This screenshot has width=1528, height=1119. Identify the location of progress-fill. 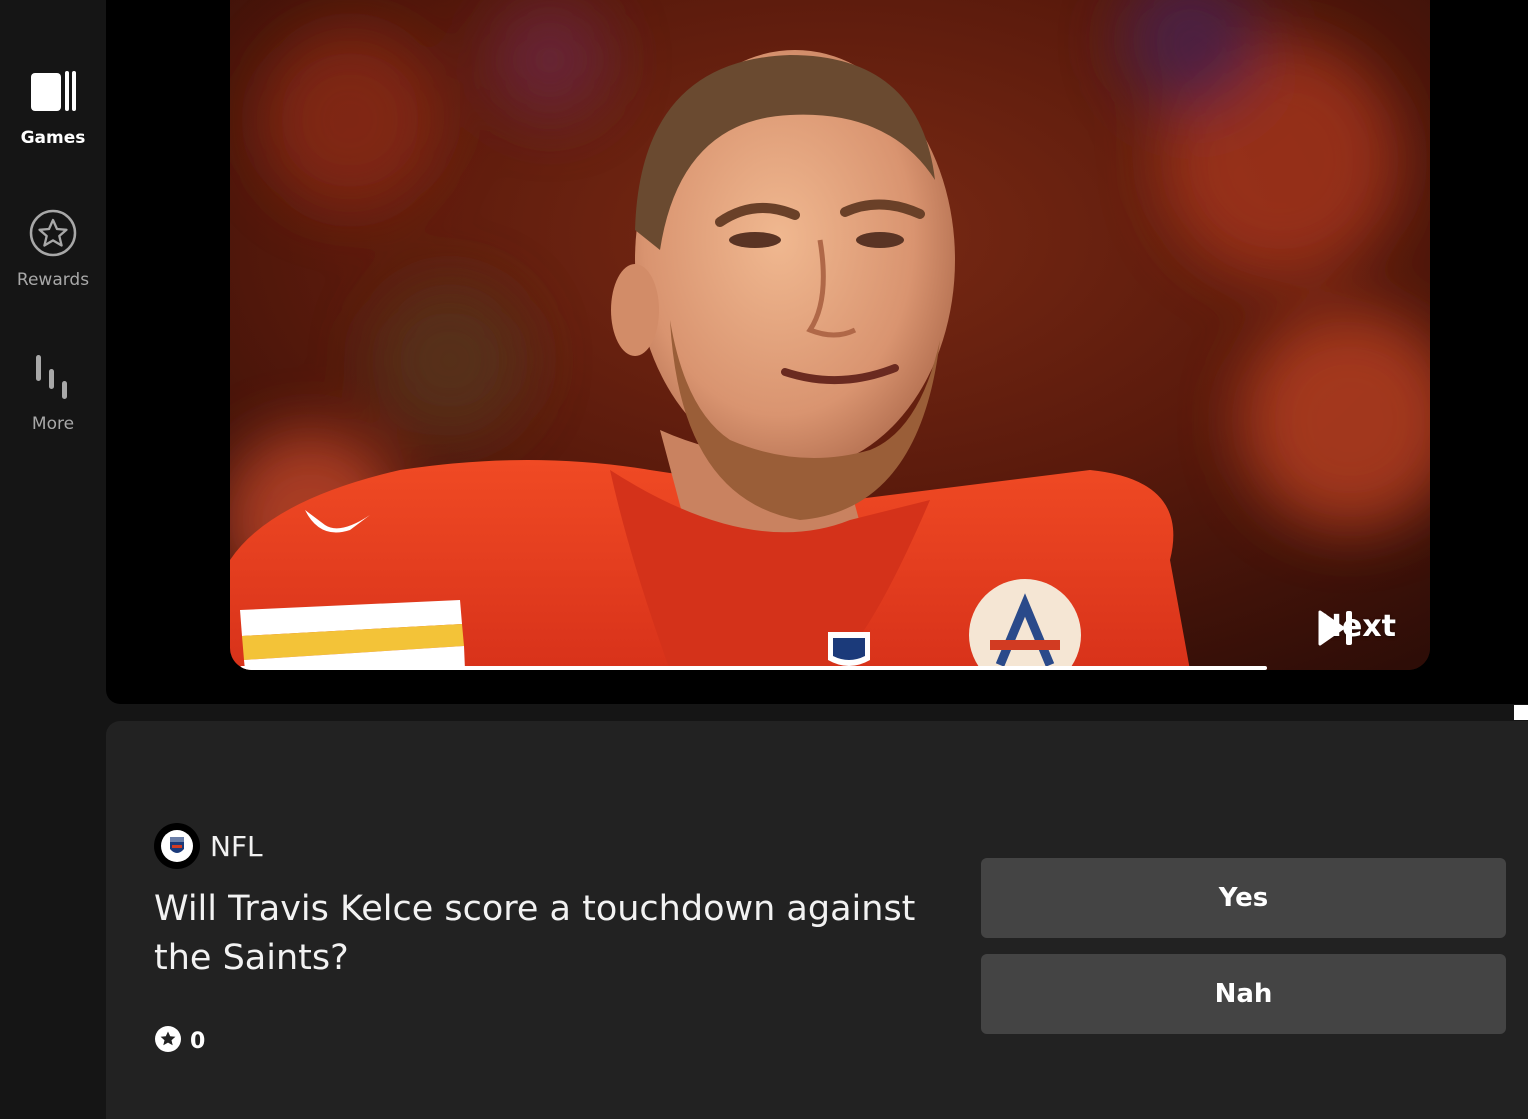
(753, 668).